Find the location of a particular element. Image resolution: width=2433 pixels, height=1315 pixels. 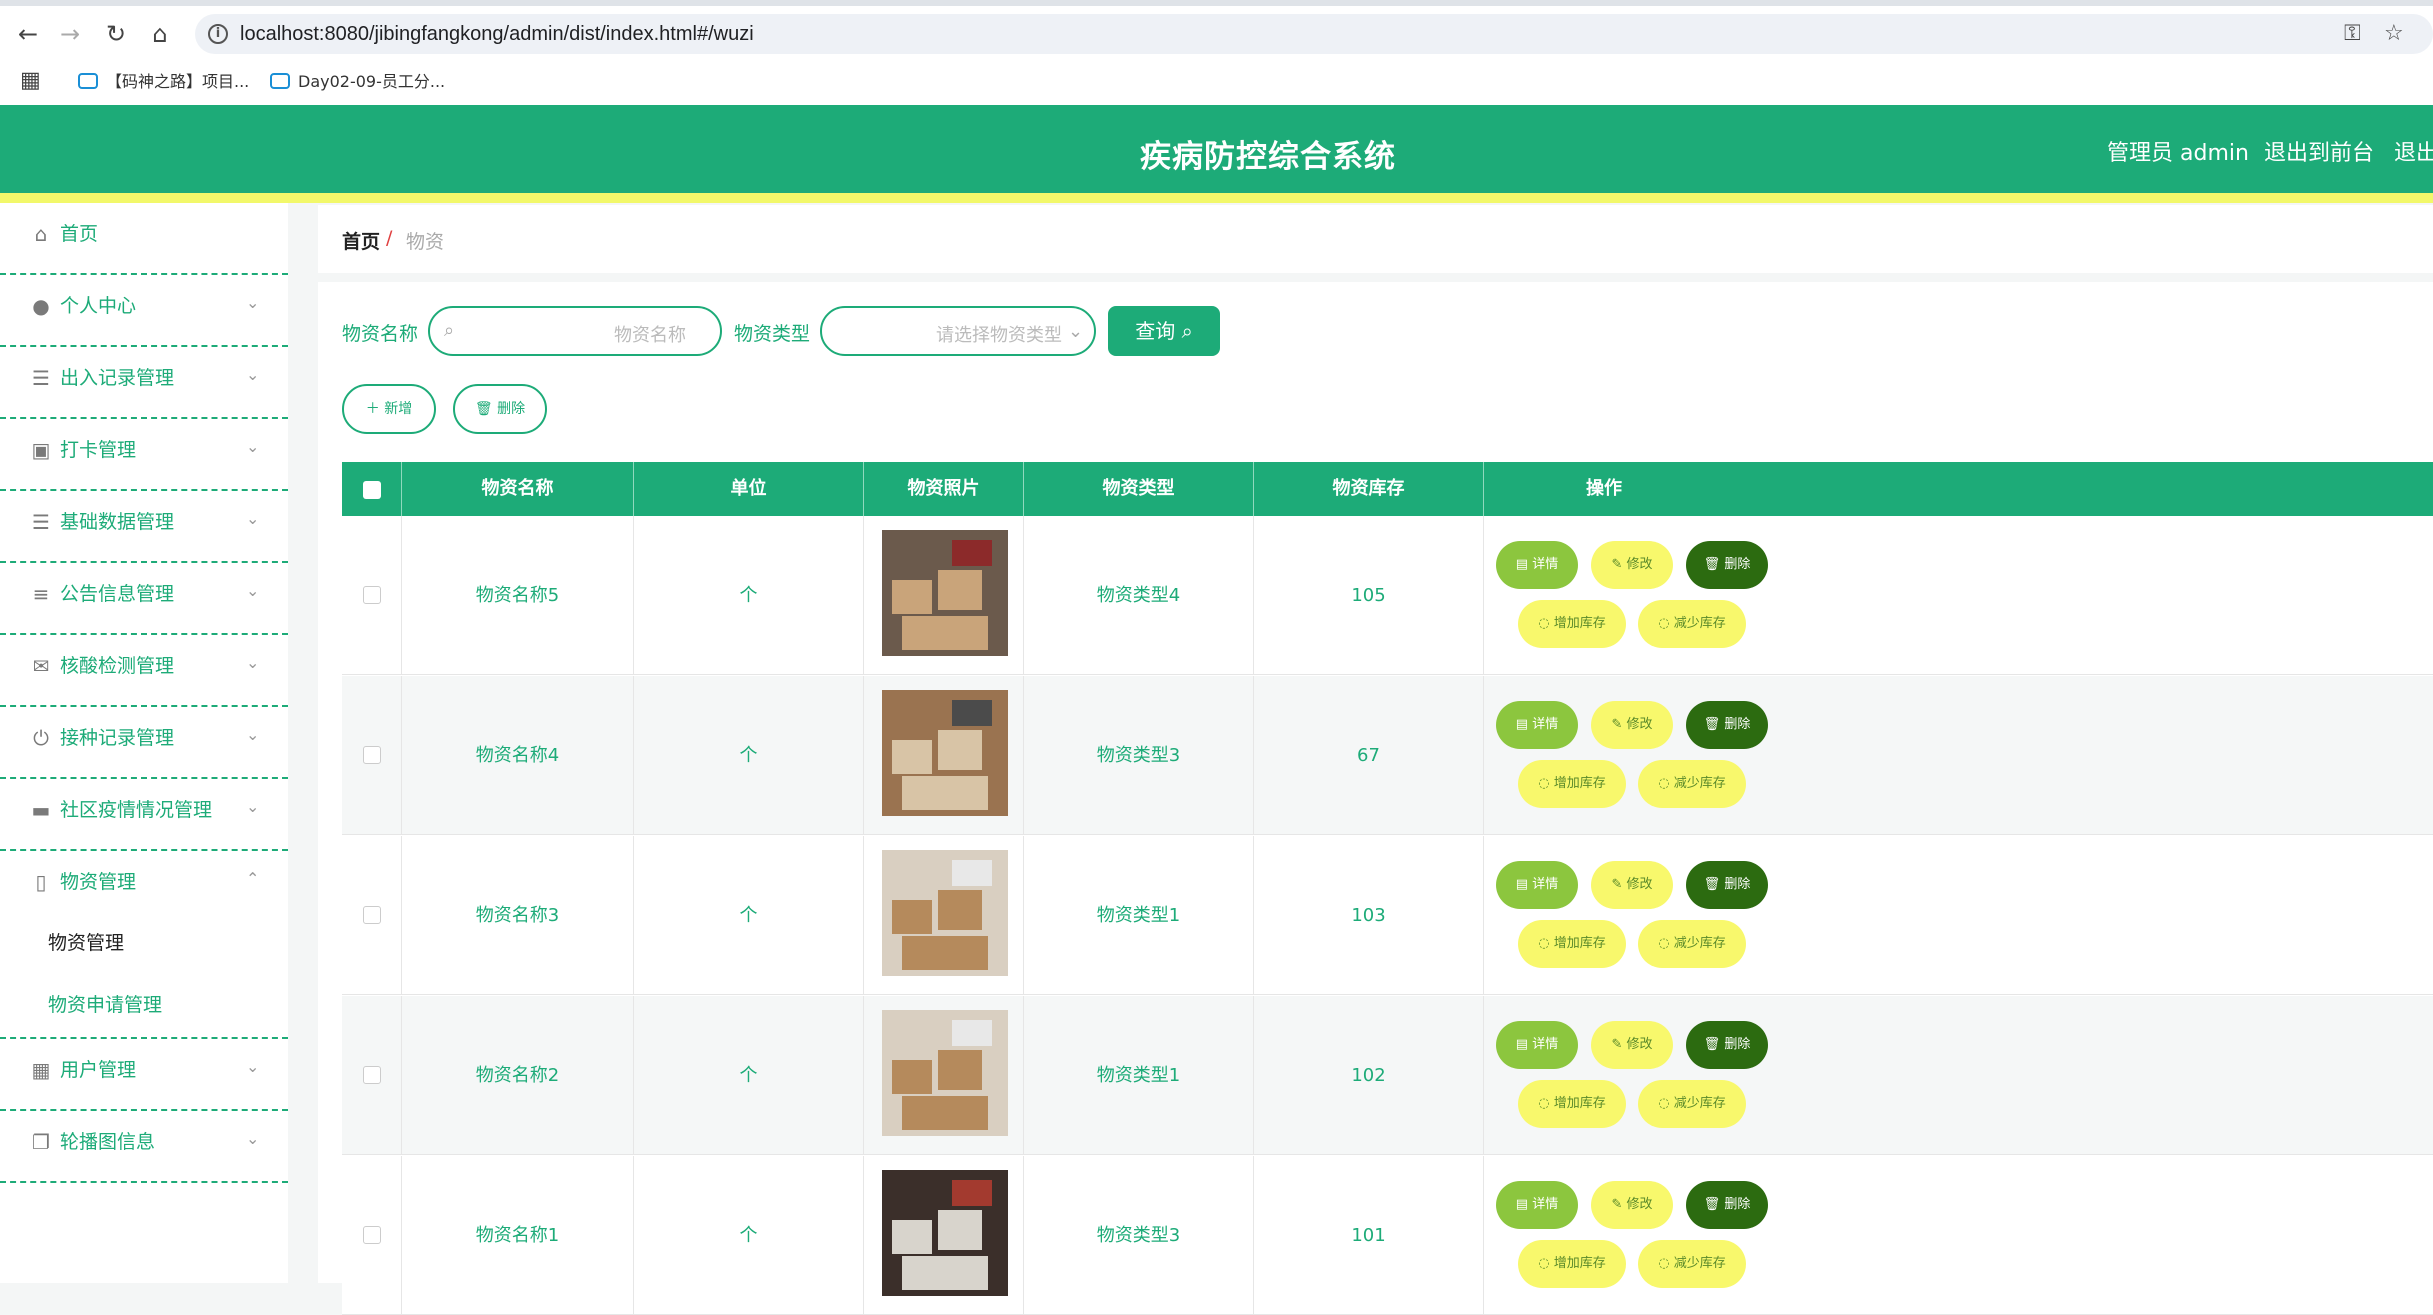

copy-icon: ❐ is located at coordinates (41, 1142).